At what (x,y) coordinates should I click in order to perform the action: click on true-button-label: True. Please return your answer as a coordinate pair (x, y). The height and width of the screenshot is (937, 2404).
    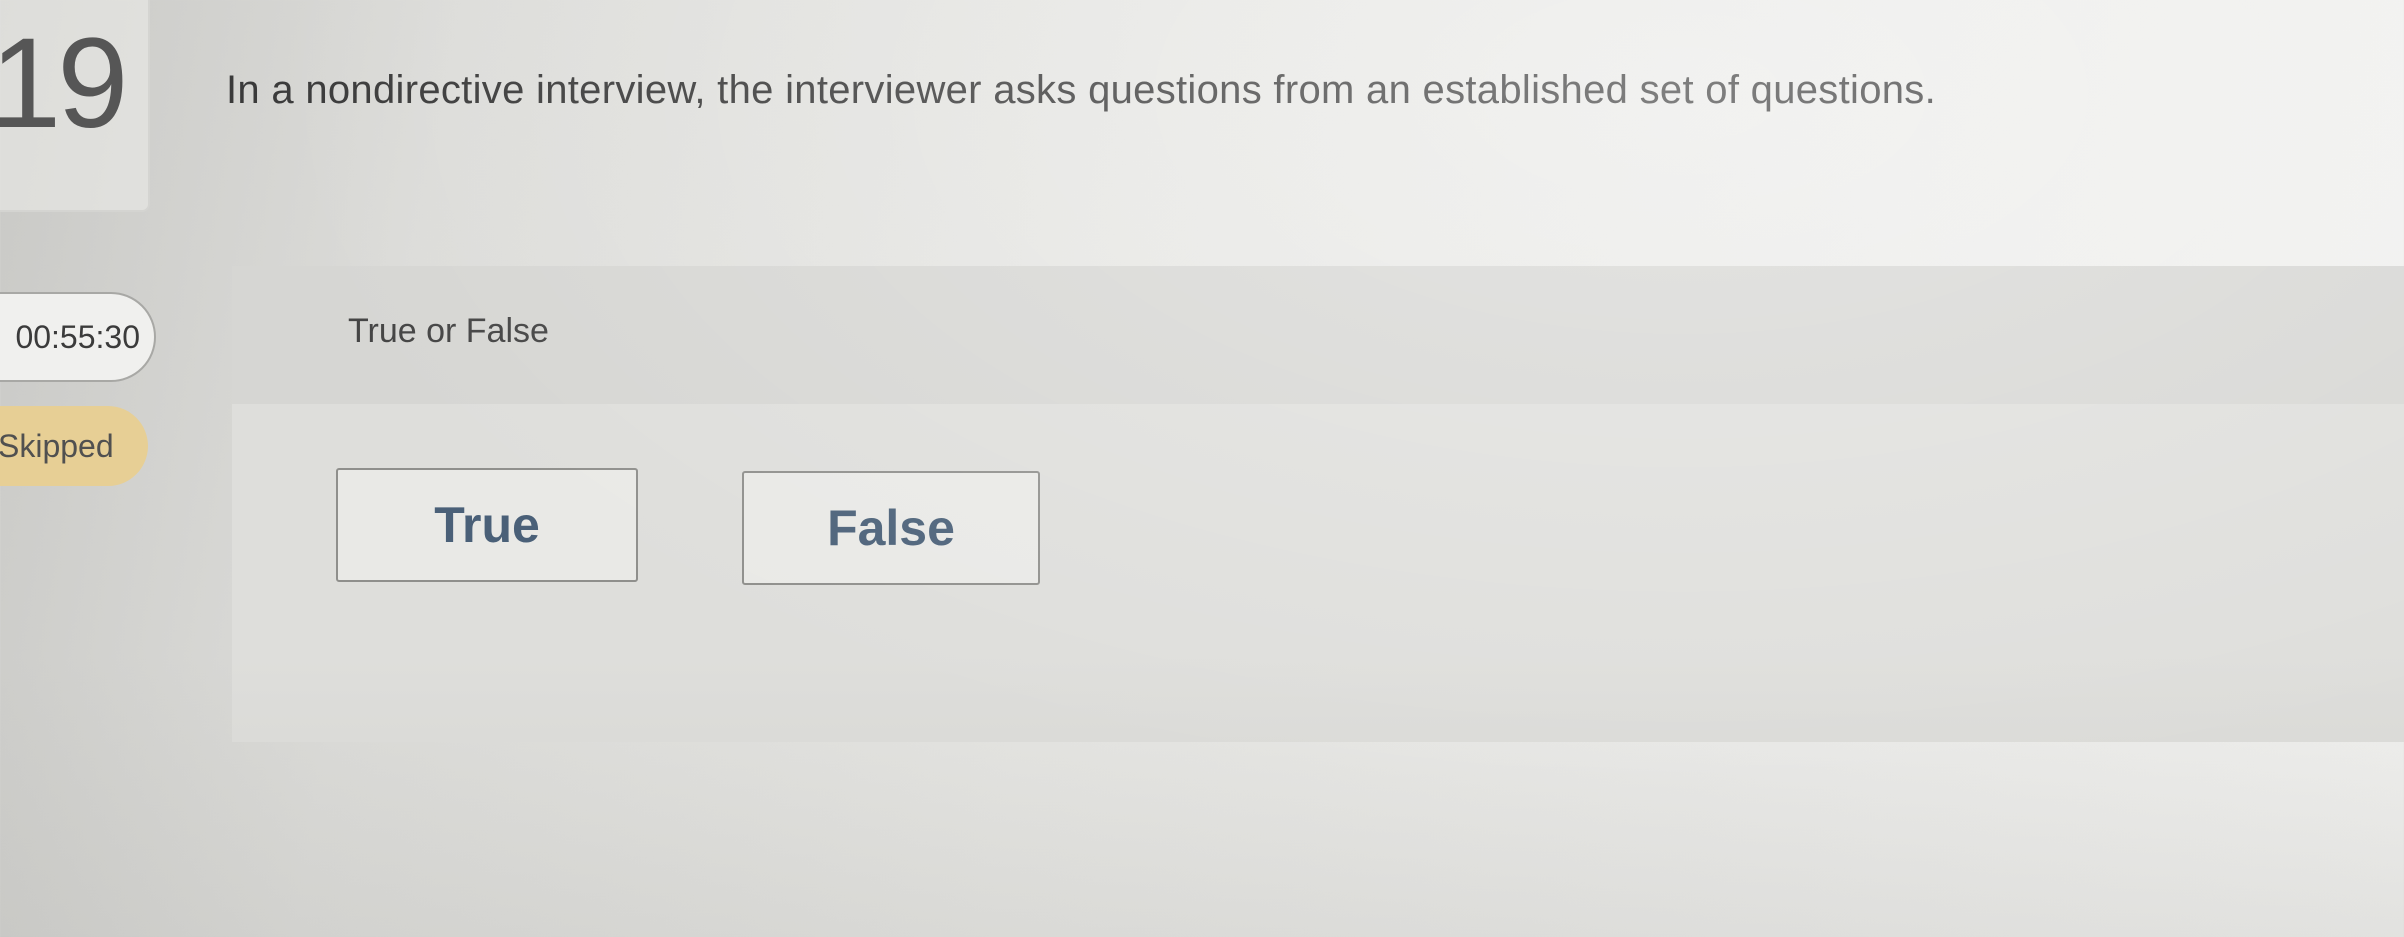
    Looking at the image, I should click on (487, 525).